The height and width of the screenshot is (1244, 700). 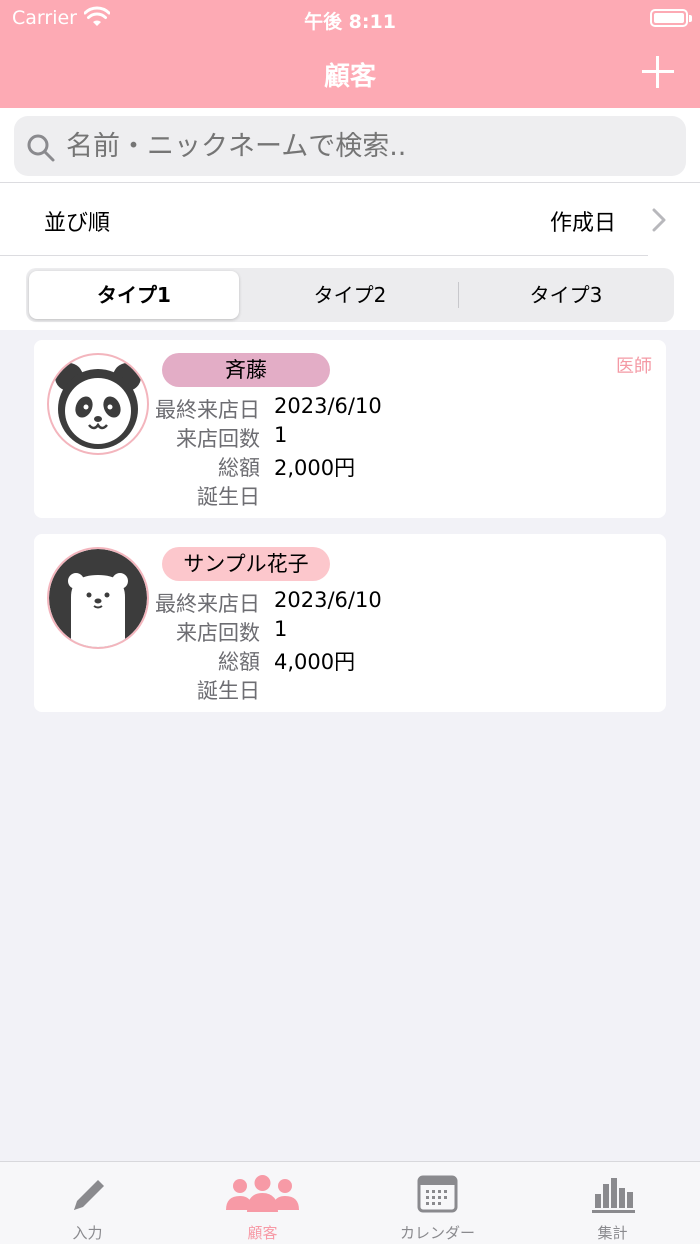 I want to click on tab-input: 入力, so click(x=87, y=1203).